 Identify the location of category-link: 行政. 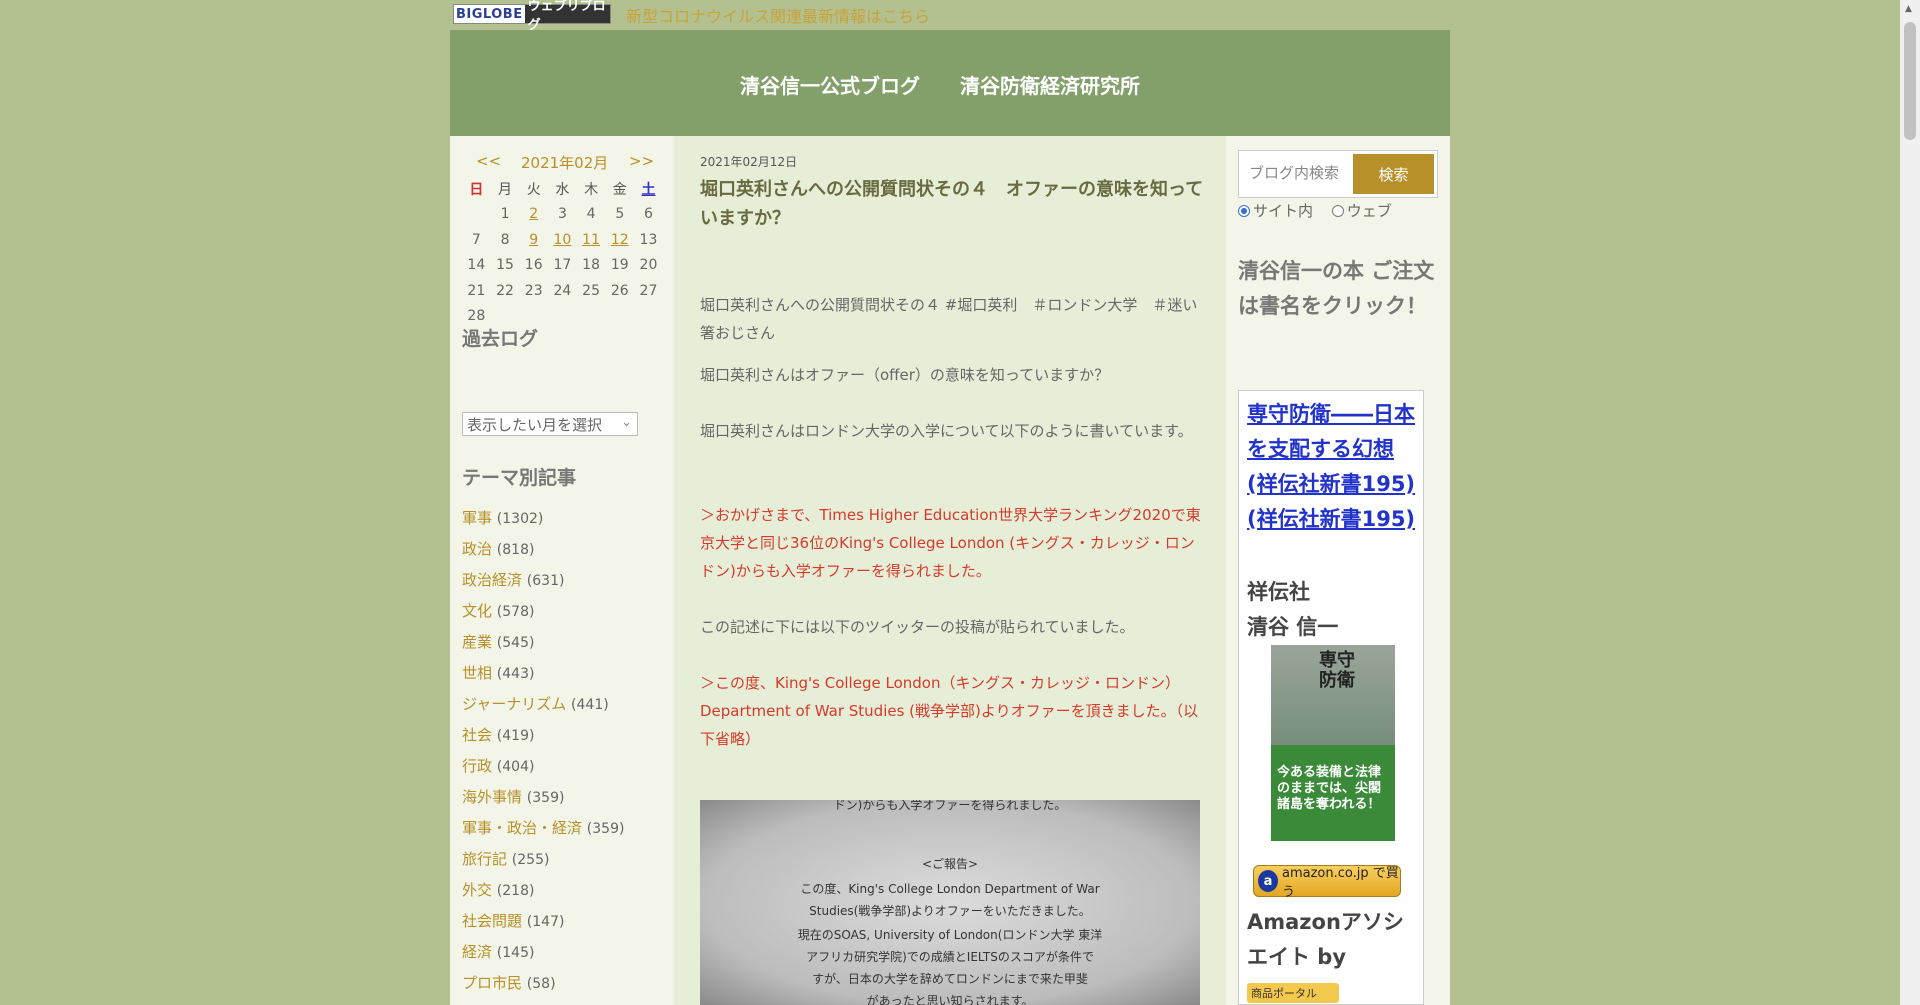
(477, 766).